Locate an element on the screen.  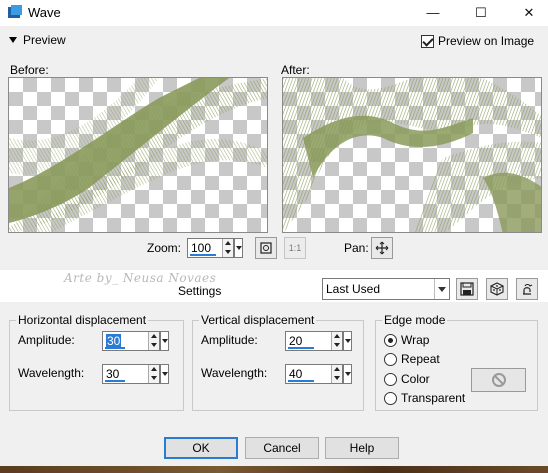
save-preset-button is located at coordinates (467, 289).